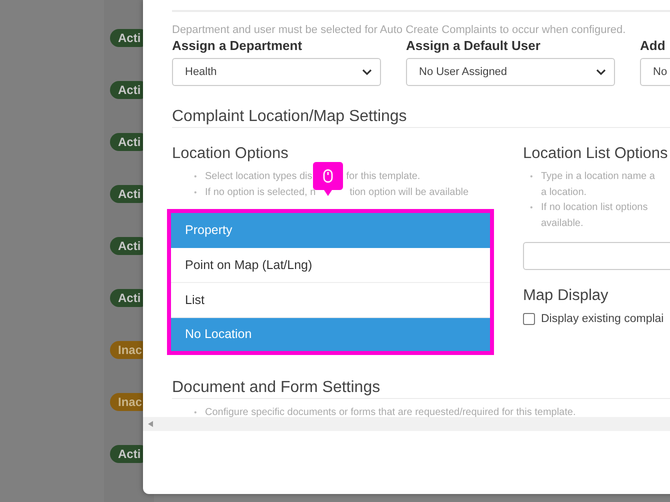  Describe the element at coordinates (406, 424) in the screenshot. I see `horizontal-scrollbar` at that location.